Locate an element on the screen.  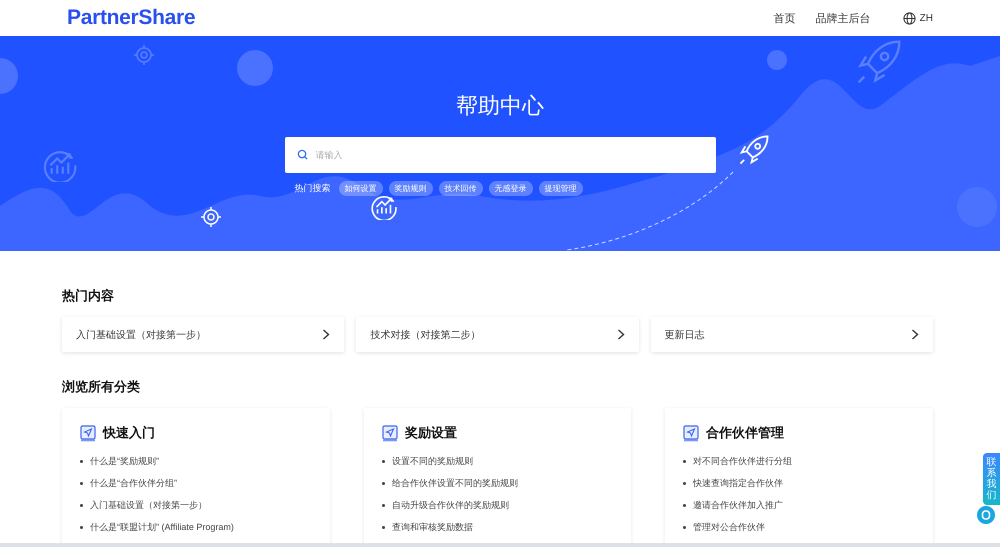
article-link: 什么是“奖励规则” is located at coordinates (124, 461).